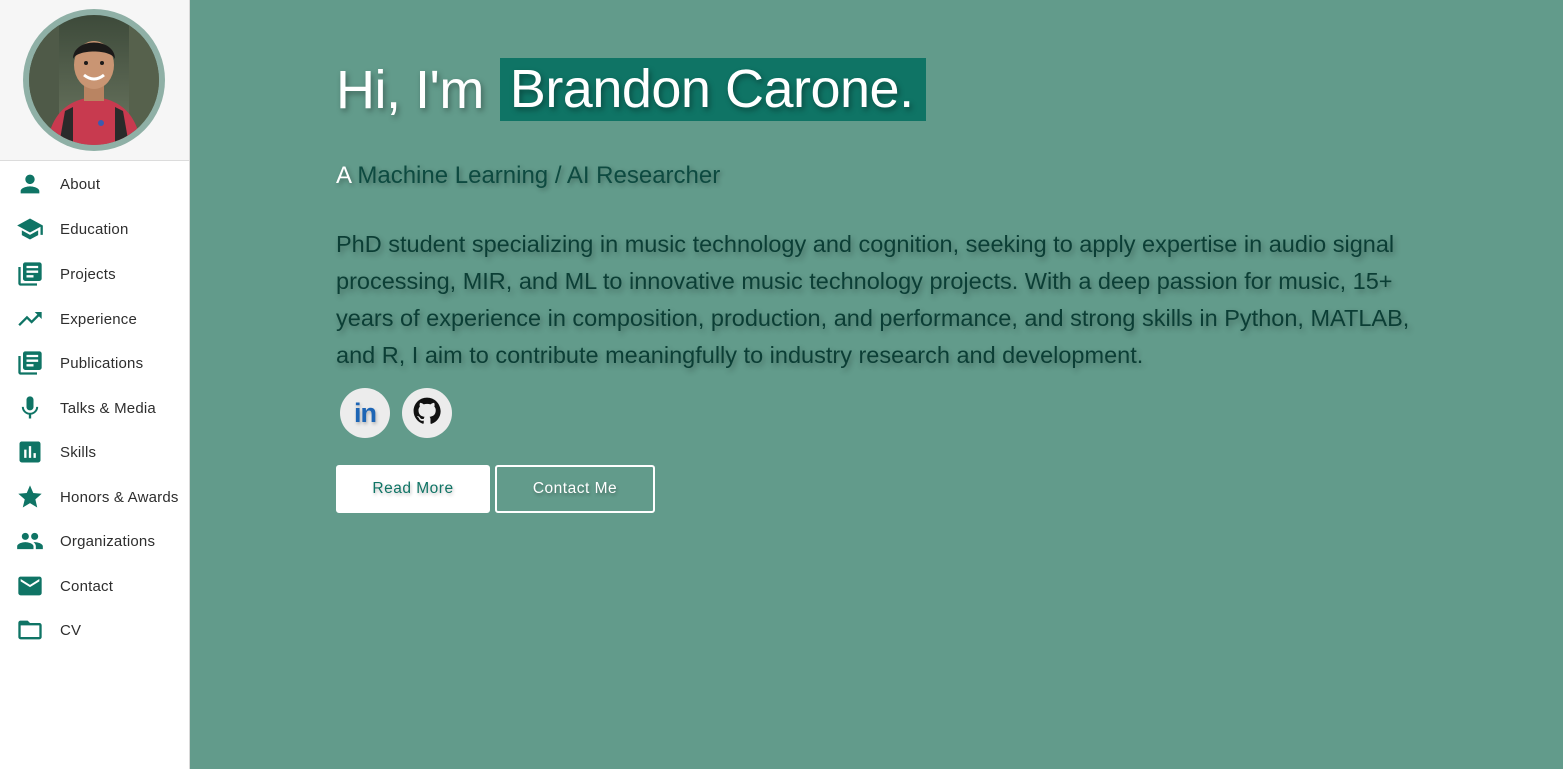 The image size is (1563, 769). Describe the element at coordinates (396, 413) in the screenshot. I see `social-links: in` at that location.